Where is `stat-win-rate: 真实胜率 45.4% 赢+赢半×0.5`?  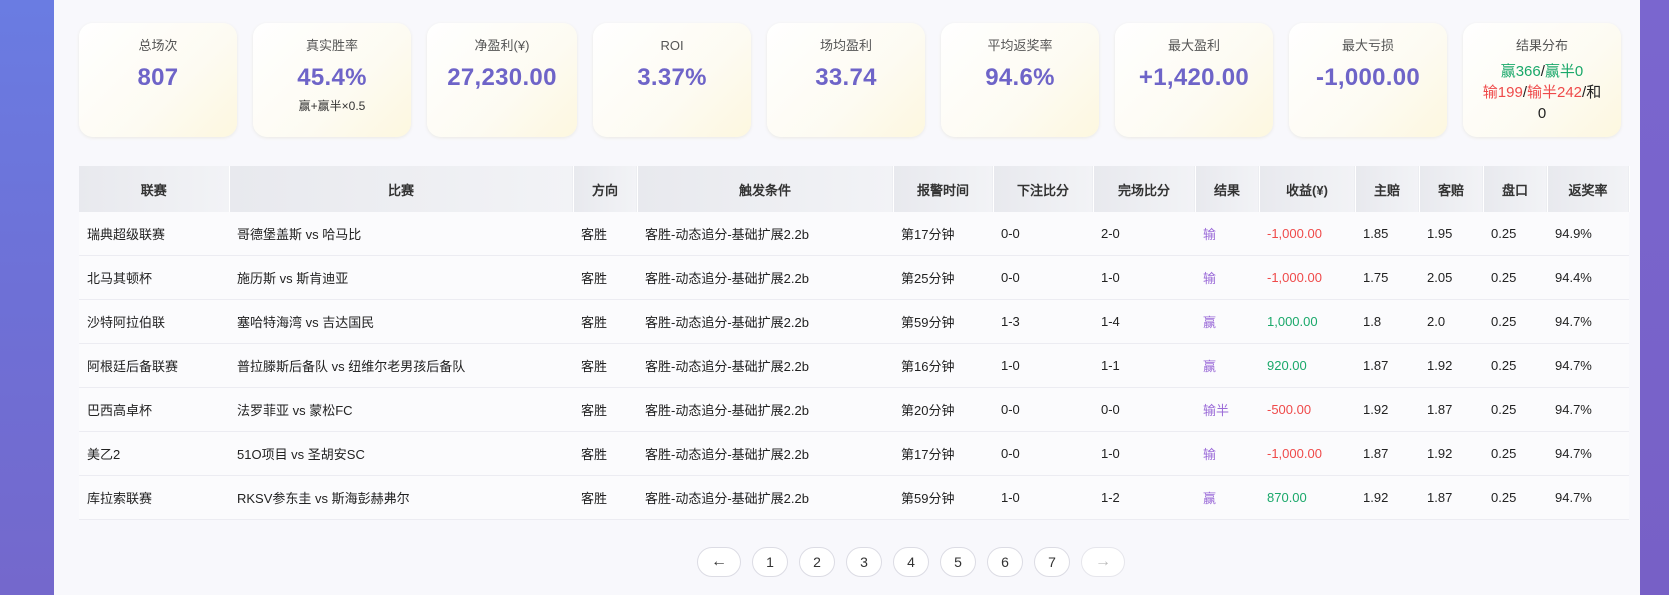 stat-win-rate: 真实胜率 45.4% 赢+赢半×0.5 is located at coordinates (332, 80).